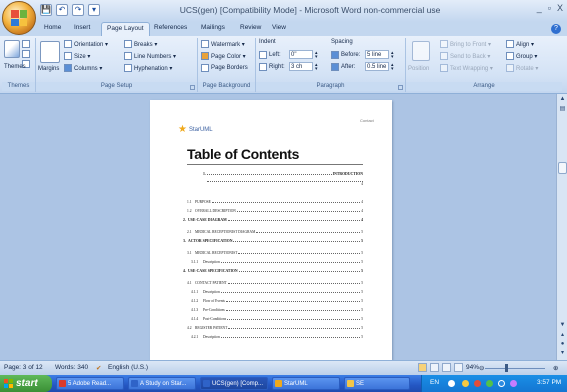 The height and width of the screenshot is (392, 567). Describe the element at coordinates (46, 10) in the screenshot. I see `save-icon: 💾` at that location.